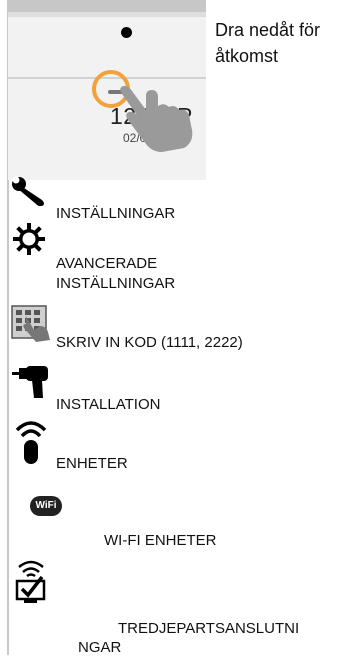 This screenshot has height=656, width=359. Describe the element at coordinates (46, 506) in the screenshot. I see `wifi-badge-icon: WiFi` at that location.